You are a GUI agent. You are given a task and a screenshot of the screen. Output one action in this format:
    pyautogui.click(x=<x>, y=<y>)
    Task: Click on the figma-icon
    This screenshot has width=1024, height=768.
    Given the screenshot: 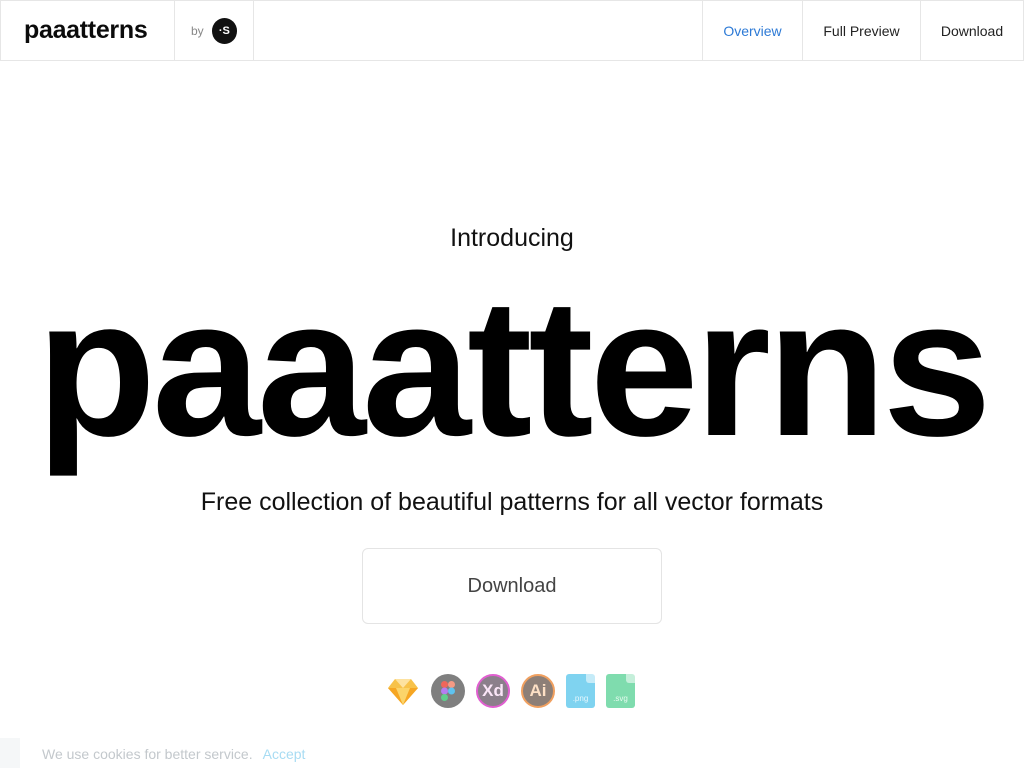 What is the action you would take?
    pyautogui.click(x=448, y=691)
    